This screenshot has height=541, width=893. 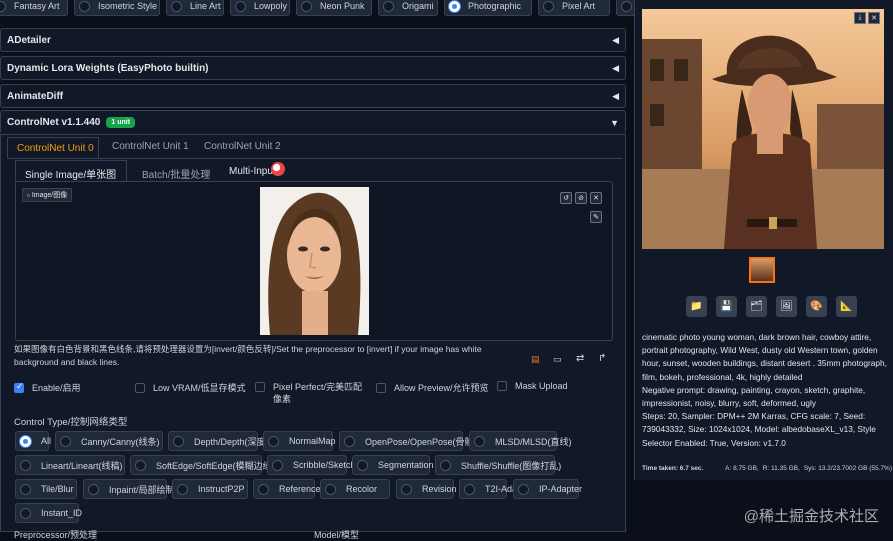 I want to click on control-type-option-19: Instant_ID, so click(x=49, y=513).